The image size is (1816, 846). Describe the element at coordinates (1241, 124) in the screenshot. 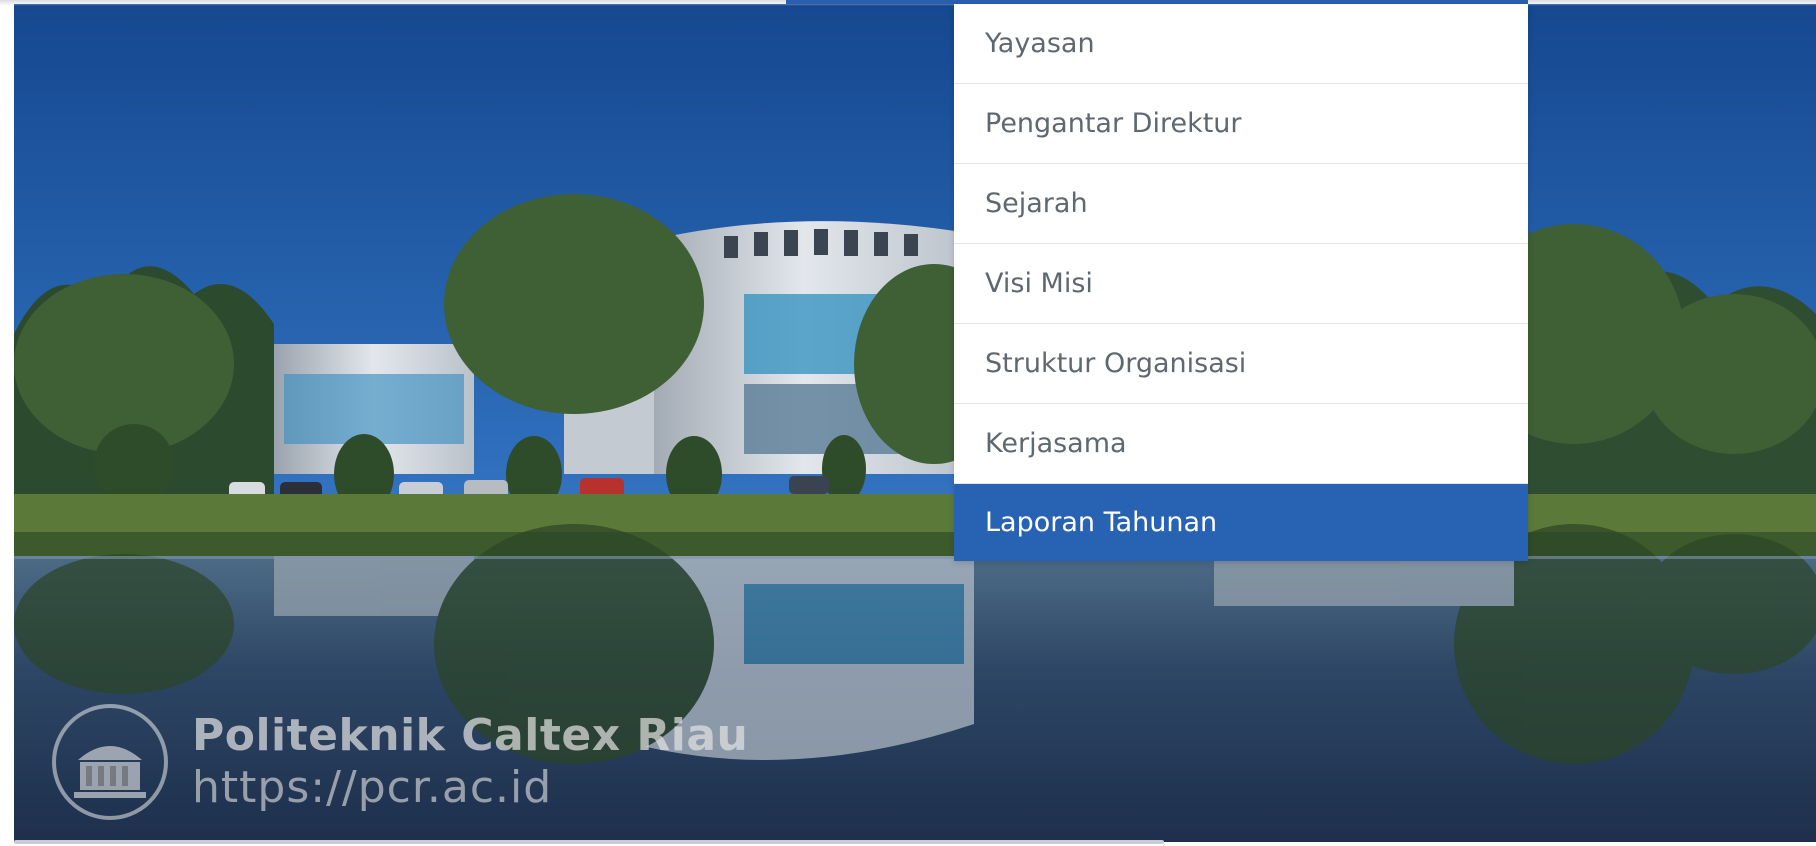

I see `menu-item-pengantar-direktur: Pengantar Direktur` at that location.